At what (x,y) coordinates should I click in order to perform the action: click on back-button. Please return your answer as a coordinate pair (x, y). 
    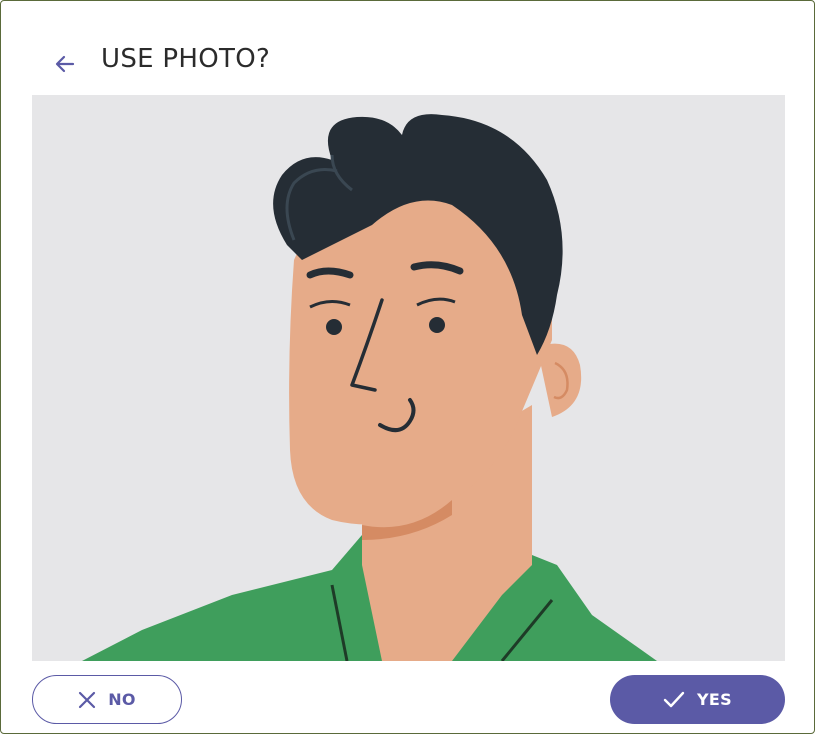
    Looking at the image, I should click on (65, 66).